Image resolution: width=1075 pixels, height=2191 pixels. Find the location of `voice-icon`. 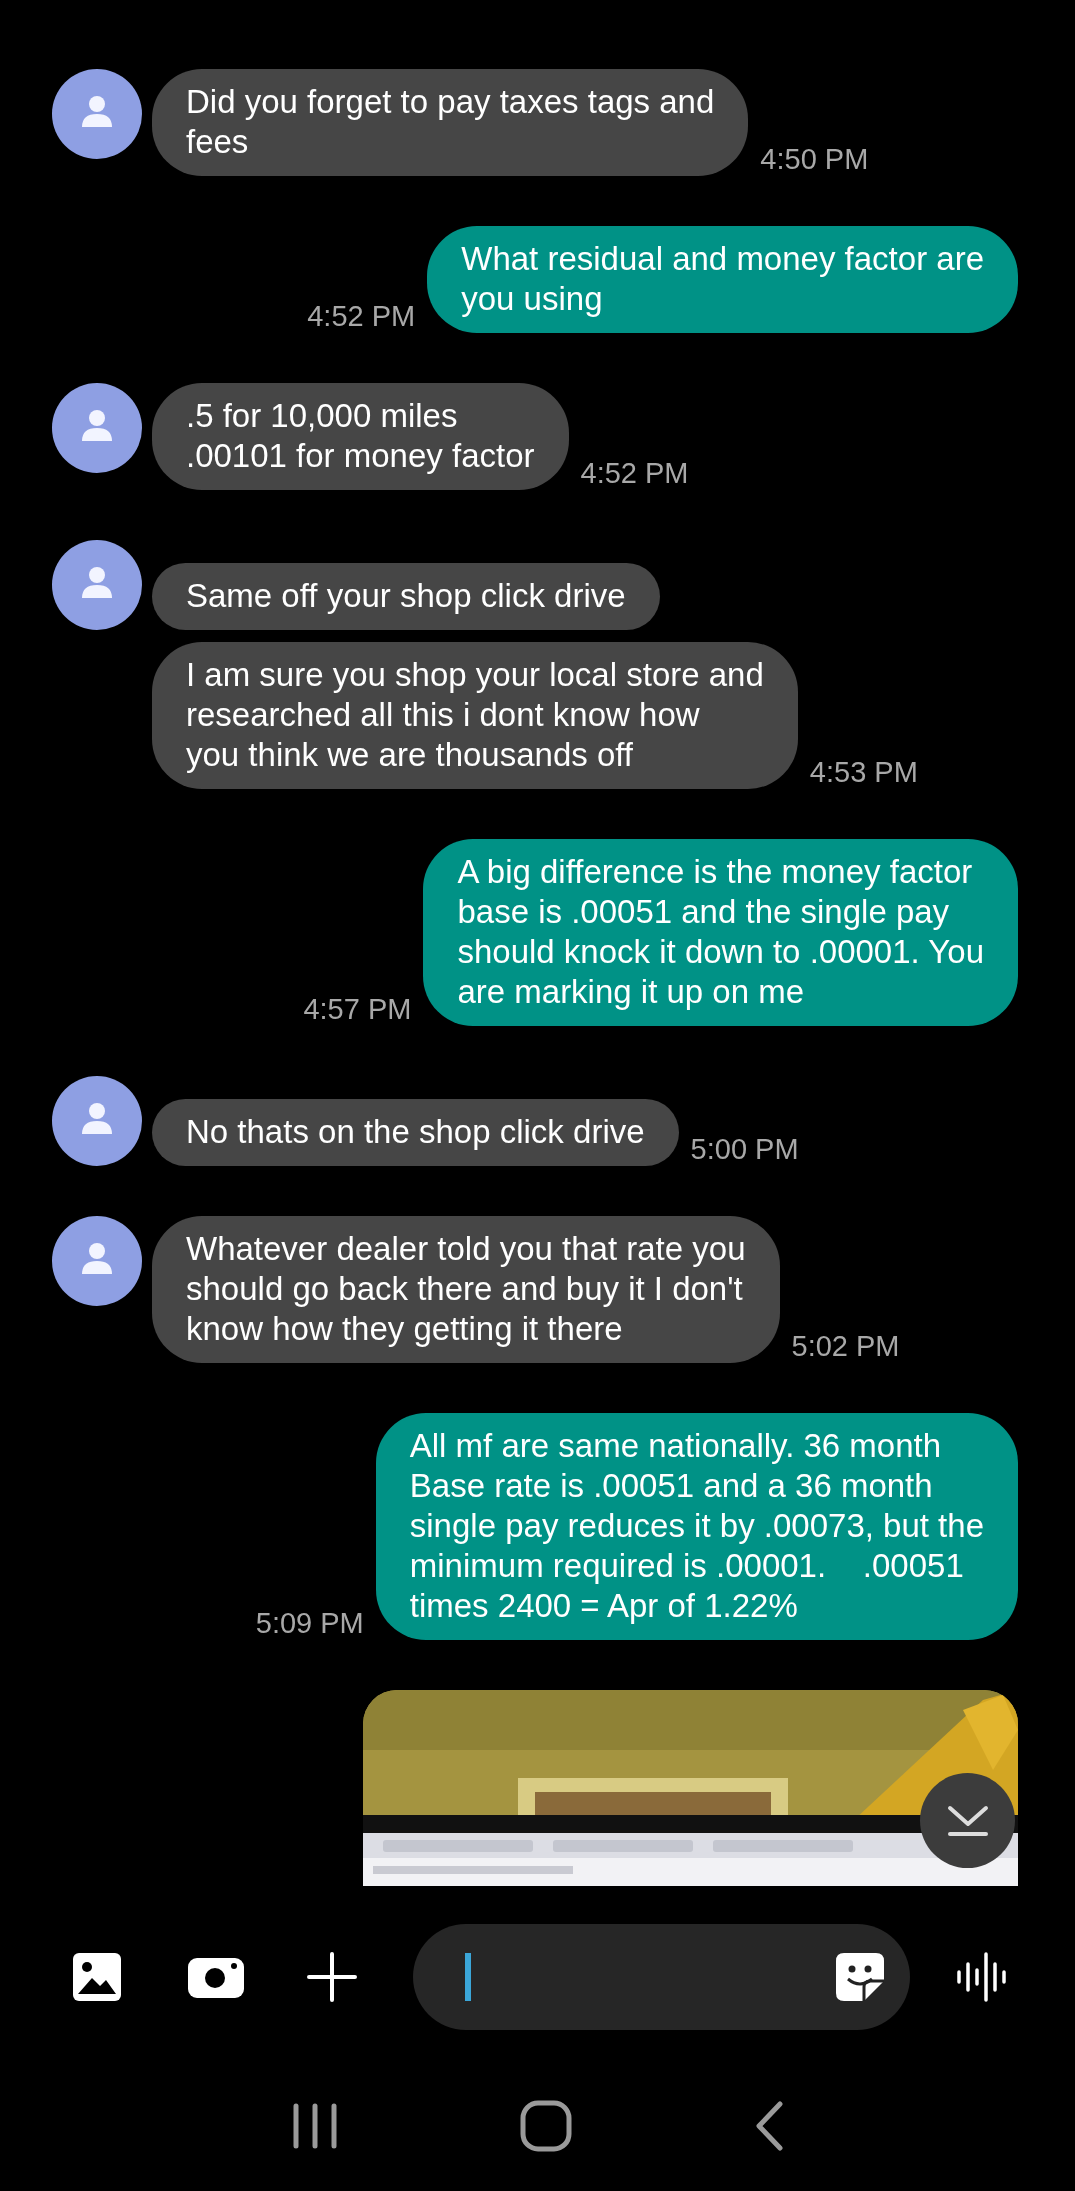

voice-icon is located at coordinates (982, 1977).